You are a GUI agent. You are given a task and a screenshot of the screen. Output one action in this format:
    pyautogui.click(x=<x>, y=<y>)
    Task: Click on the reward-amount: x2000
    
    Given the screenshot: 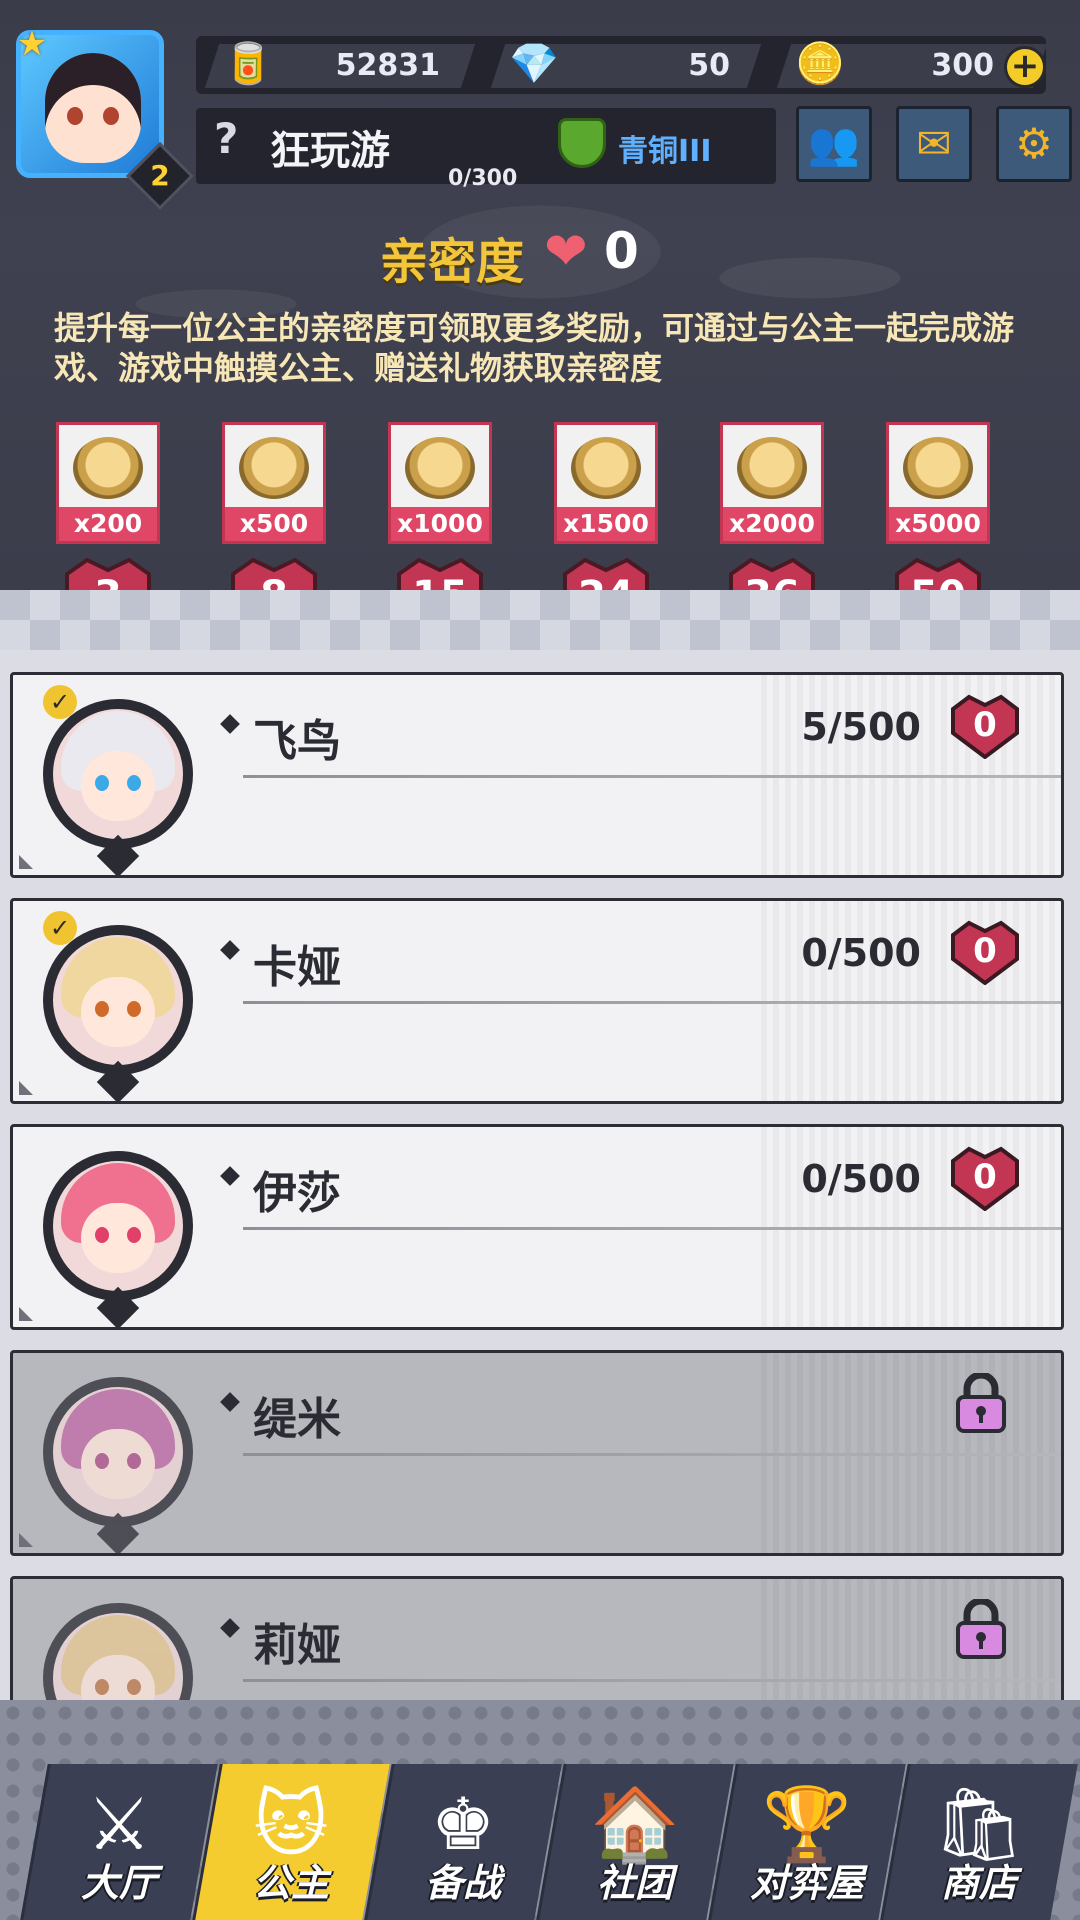 What is the action you would take?
    pyautogui.click(x=772, y=524)
    